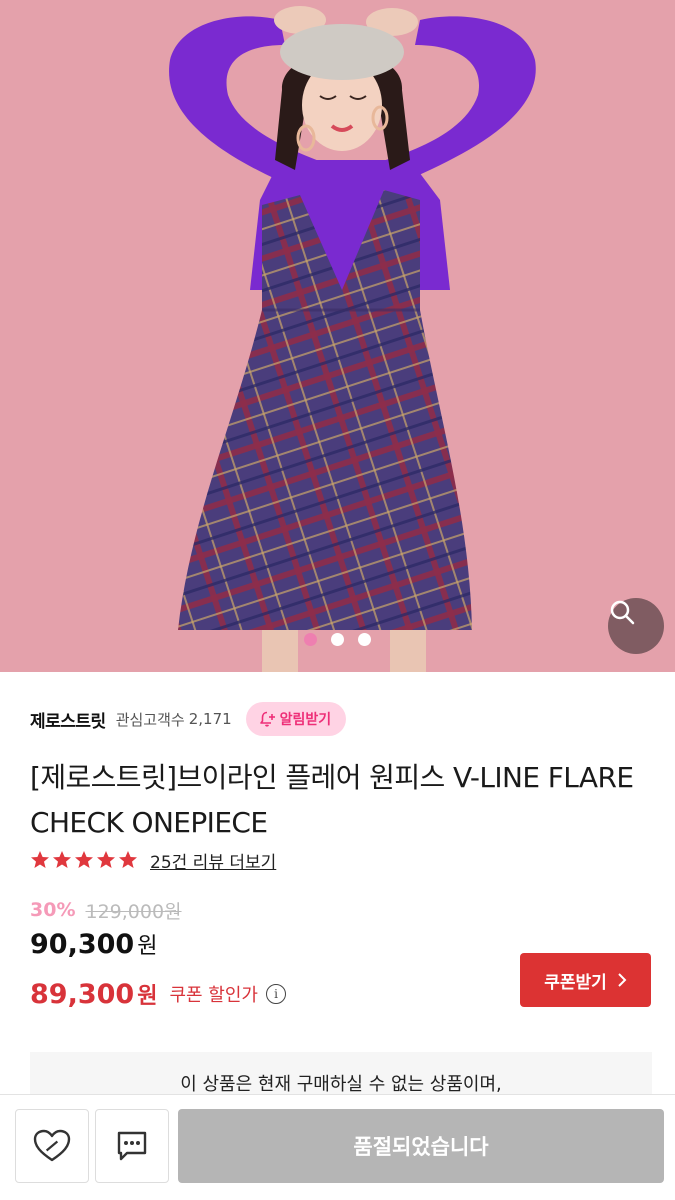  I want to click on chat-icon, so click(132, 1146).